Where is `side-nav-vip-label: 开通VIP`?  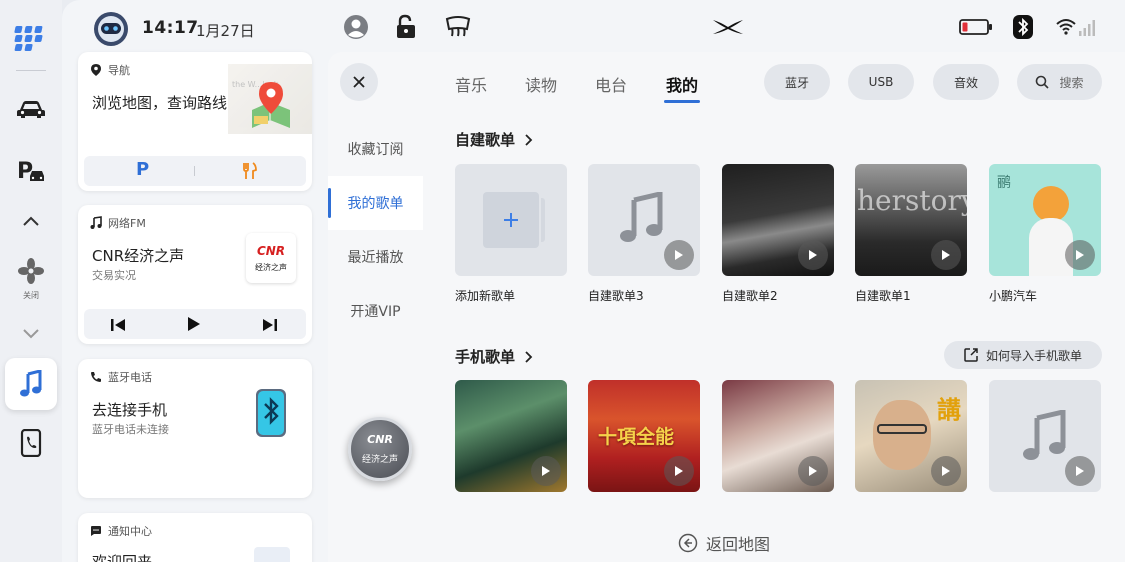
side-nav-vip-label: 开通VIP is located at coordinates (375, 312).